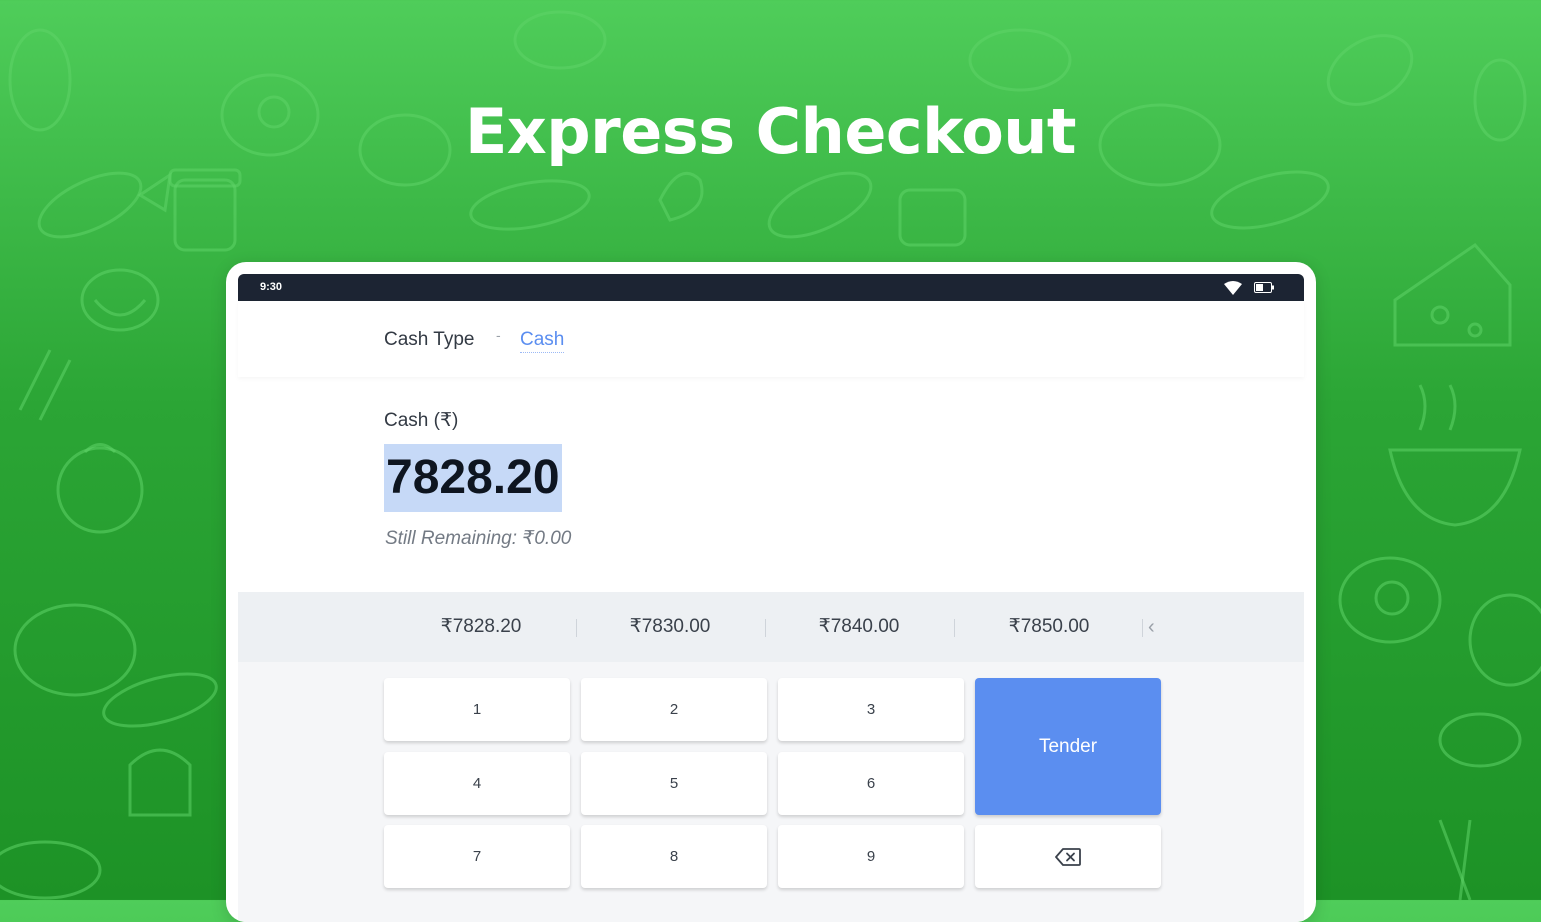 The image size is (1541, 922). What do you see at coordinates (1049, 627) in the screenshot?
I see `quick-amount-button: ₹7850.00` at bounding box center [1049, 627].